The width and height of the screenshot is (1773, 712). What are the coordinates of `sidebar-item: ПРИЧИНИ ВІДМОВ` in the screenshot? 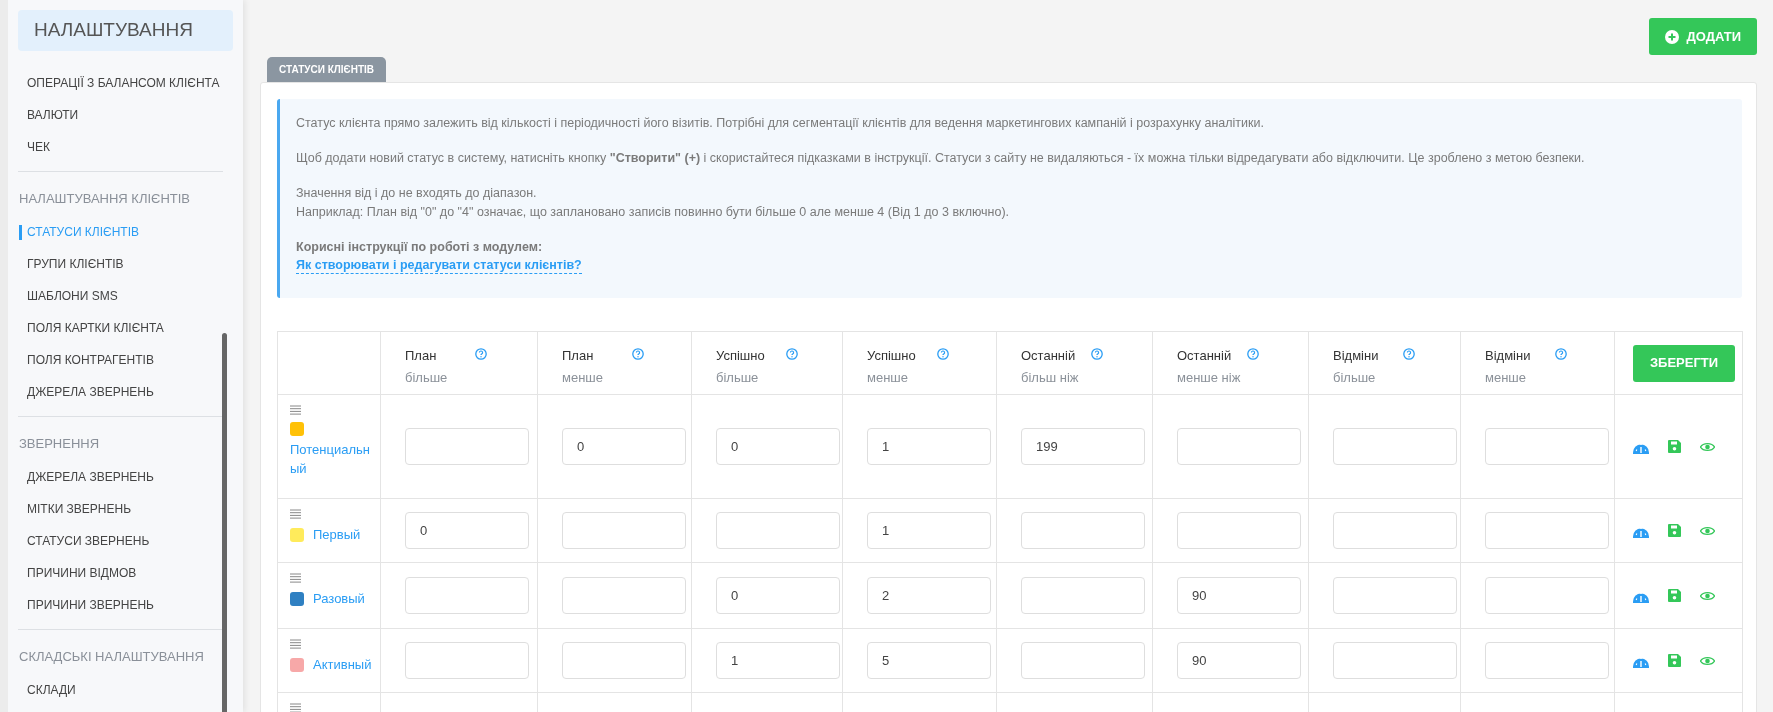 It's located at (72, 573).